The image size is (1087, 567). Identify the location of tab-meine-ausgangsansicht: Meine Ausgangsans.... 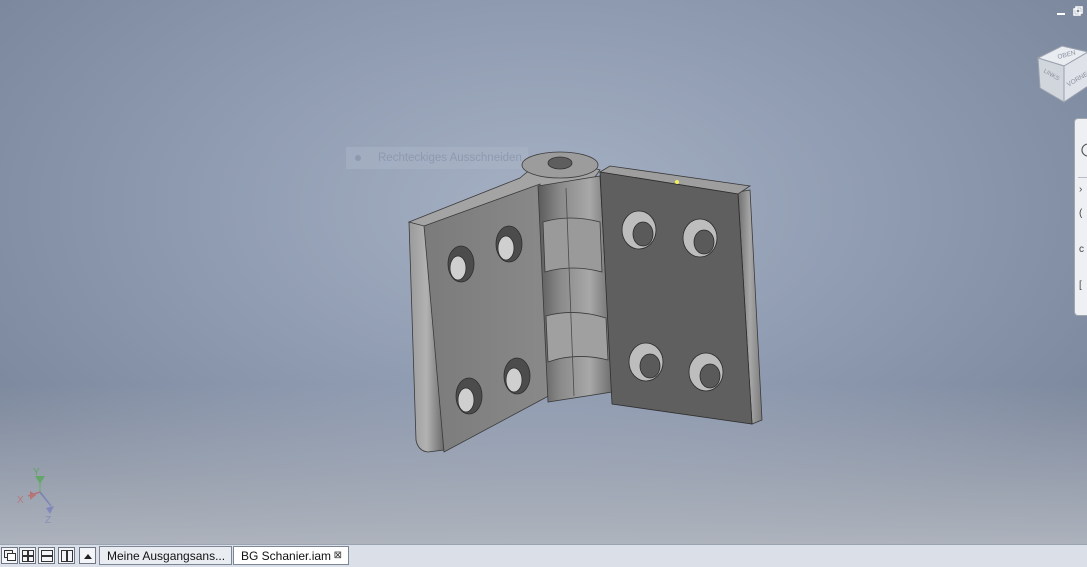
(165, 555).